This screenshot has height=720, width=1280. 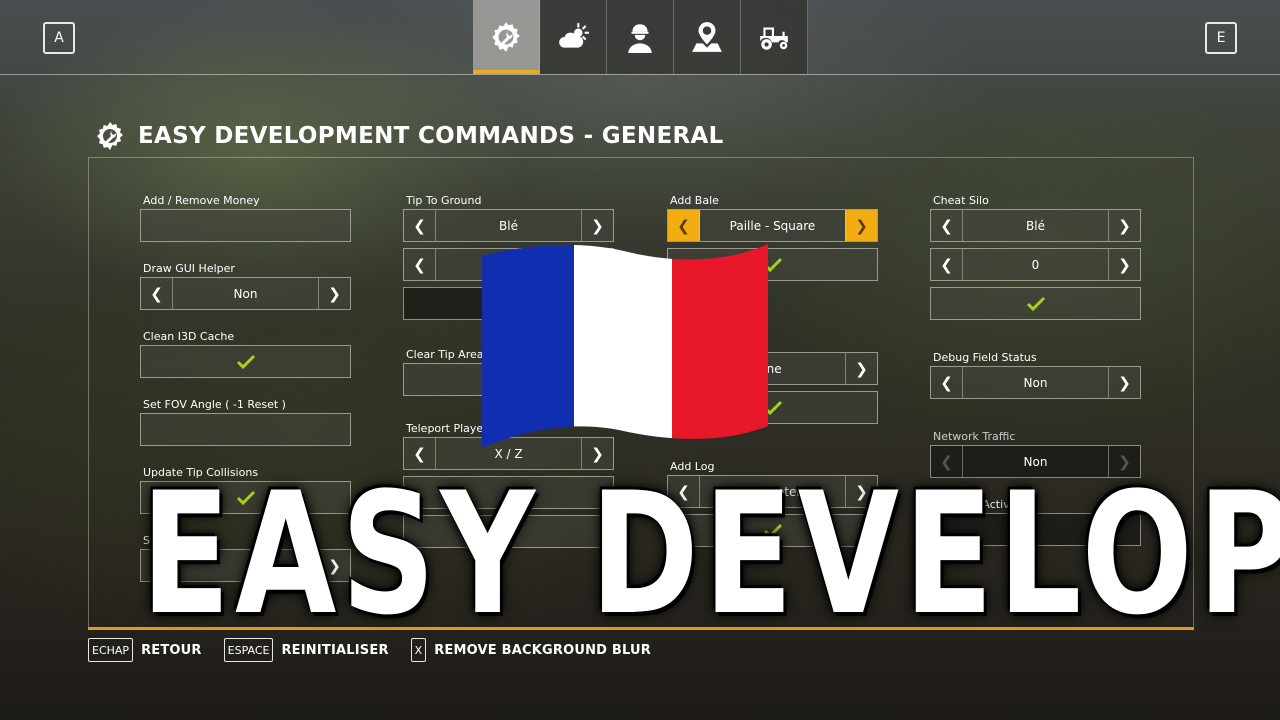 I want to click on selector-value: 0, so click(x=1035, y=264).